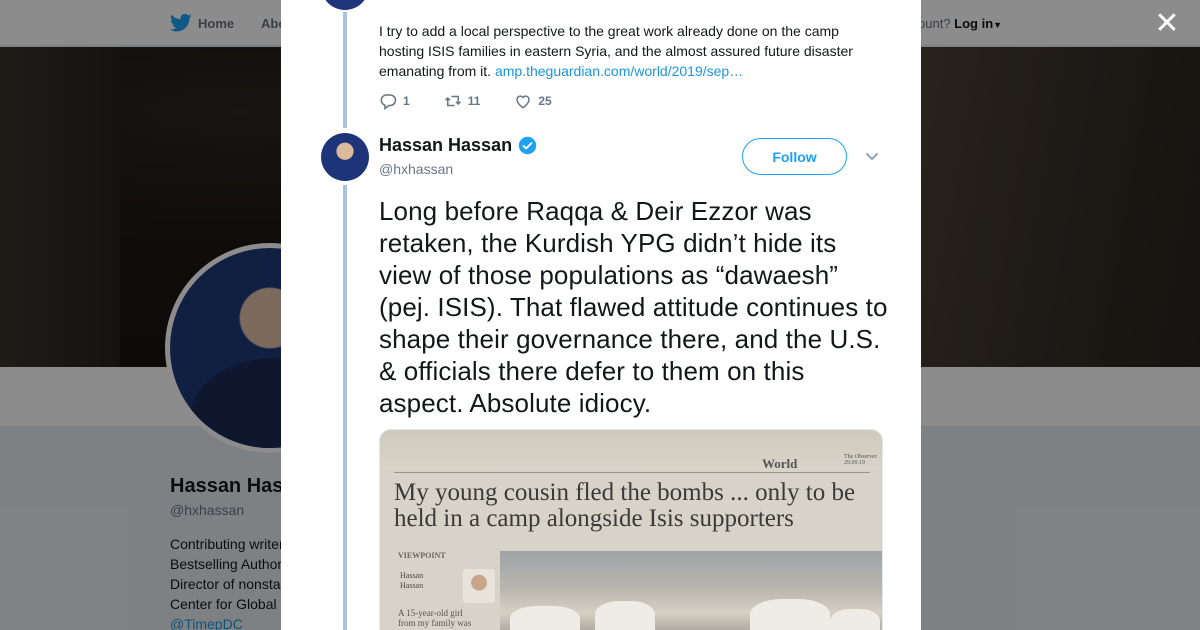 The height and width of the screenshot is (630, 1200). Describe the element at coordinates (533, 101) in the screenshot. I see `like-button: 25` at that location.